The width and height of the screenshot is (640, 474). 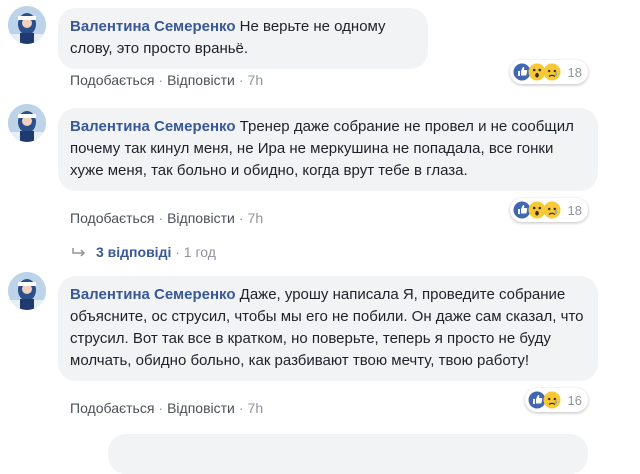 I want to click on next-comment-bubble, so click(x=348, y=454).